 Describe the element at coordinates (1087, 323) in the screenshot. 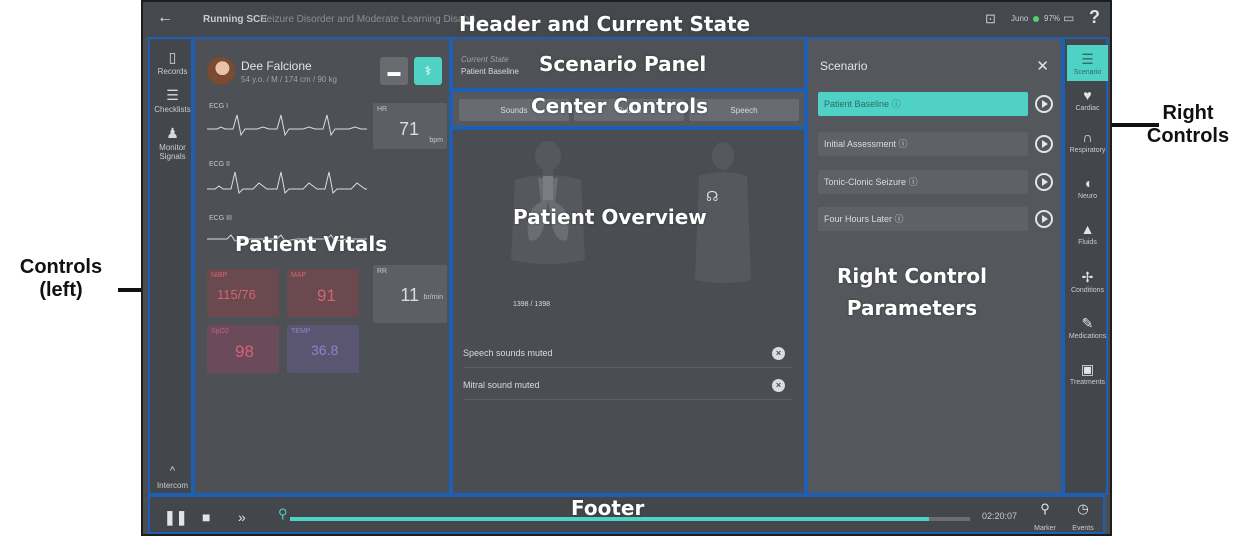

I see `pill-icon: ✎` at that location.